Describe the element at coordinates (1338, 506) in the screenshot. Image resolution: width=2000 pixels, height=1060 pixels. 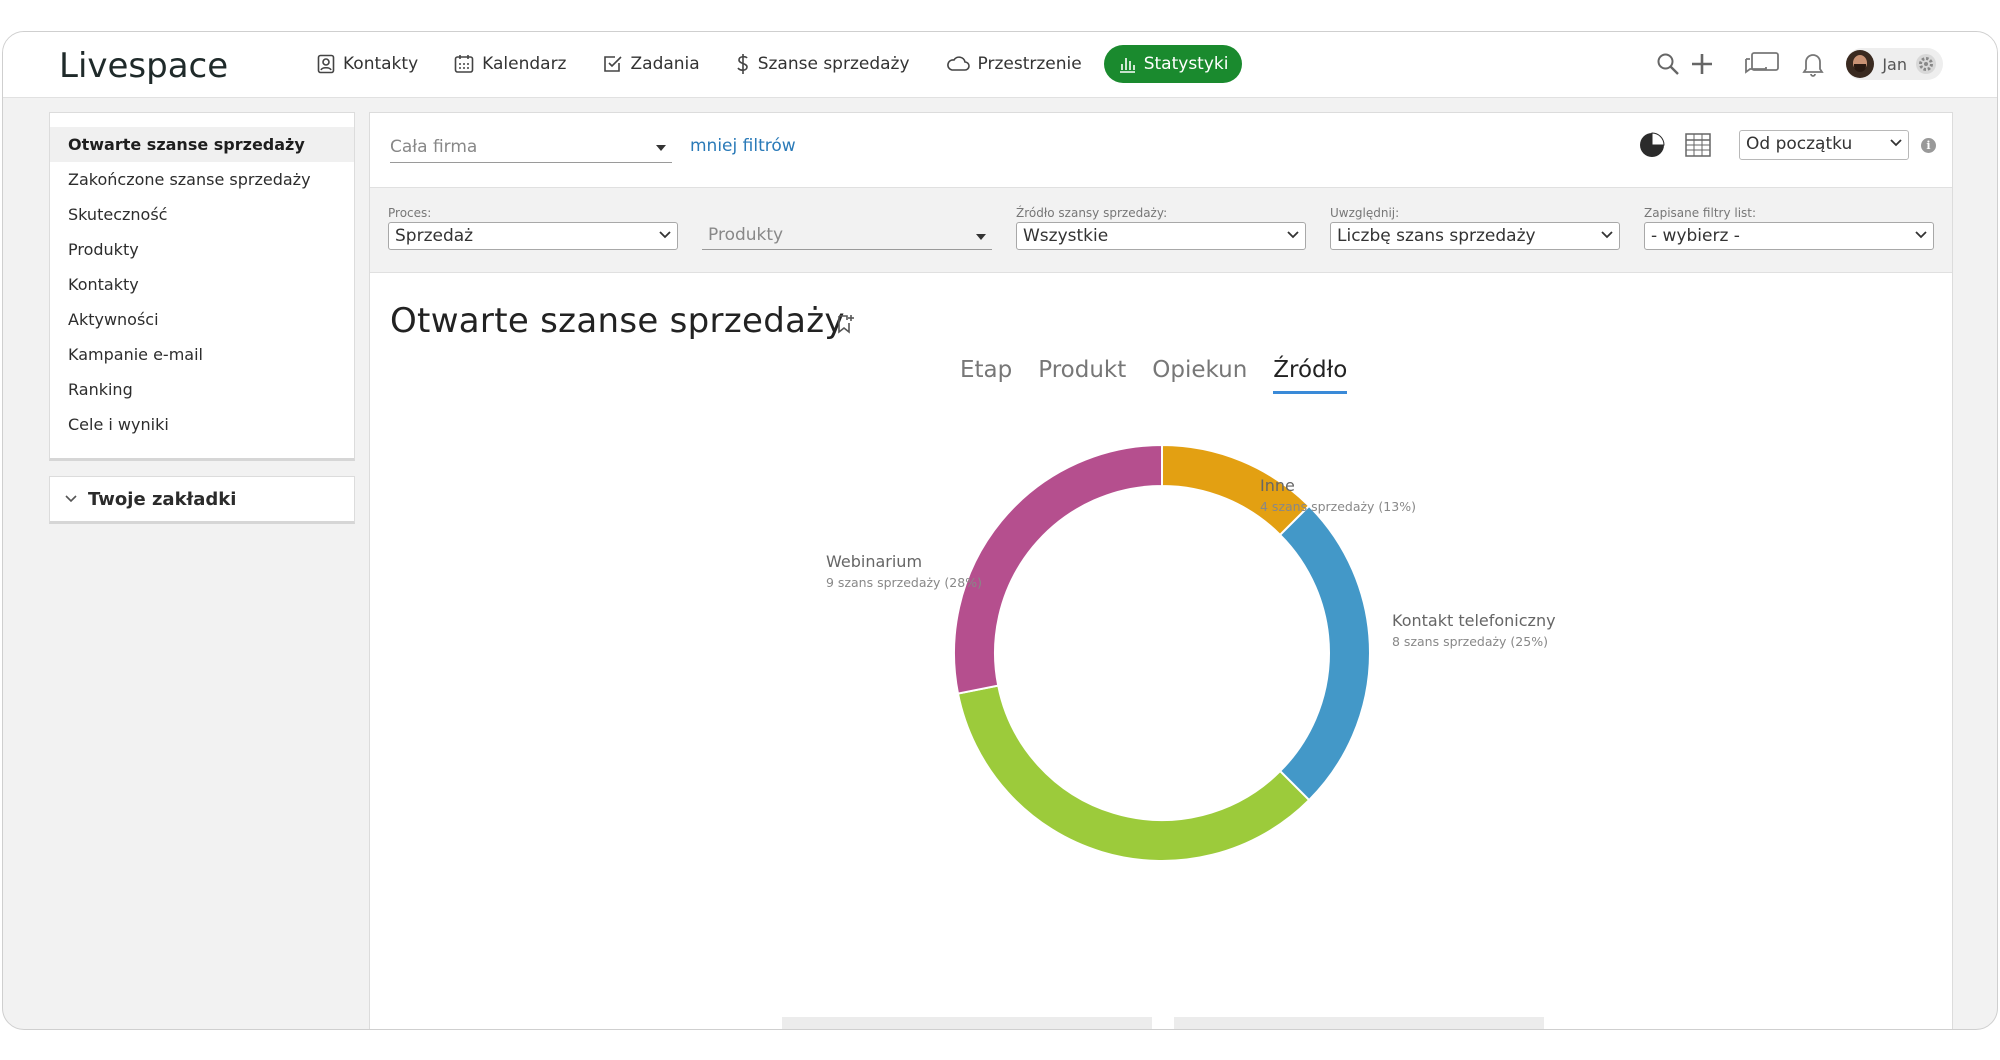
I see `slice-label-detail: 4 szans sprzedaży (13%)` at that location.